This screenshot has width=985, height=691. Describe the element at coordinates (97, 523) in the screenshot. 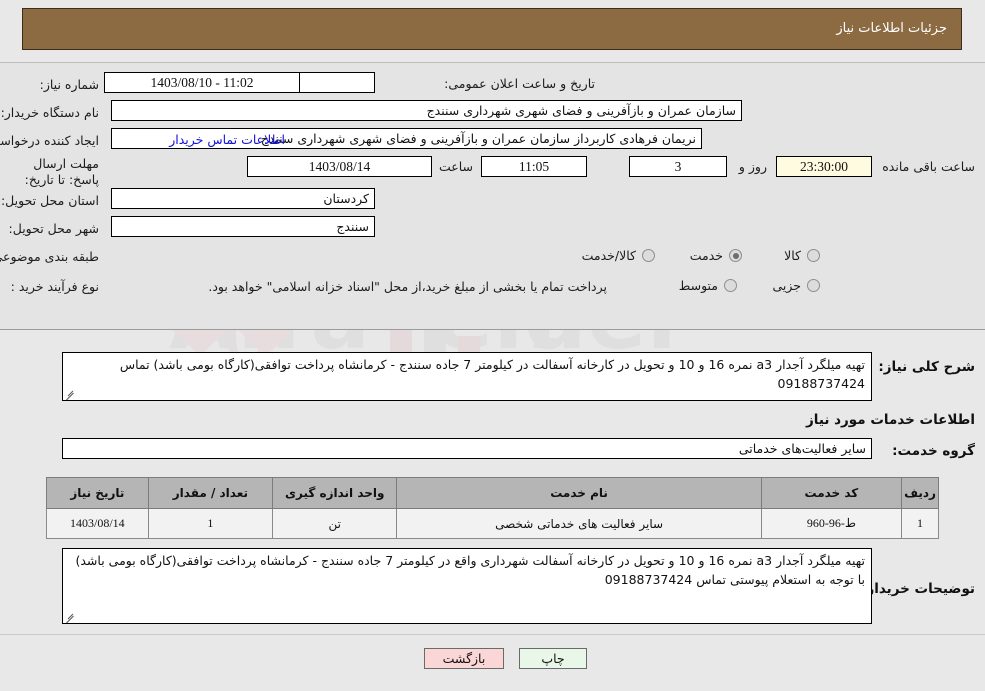

I see `cell-need-date: 1403/08/14` at that location.